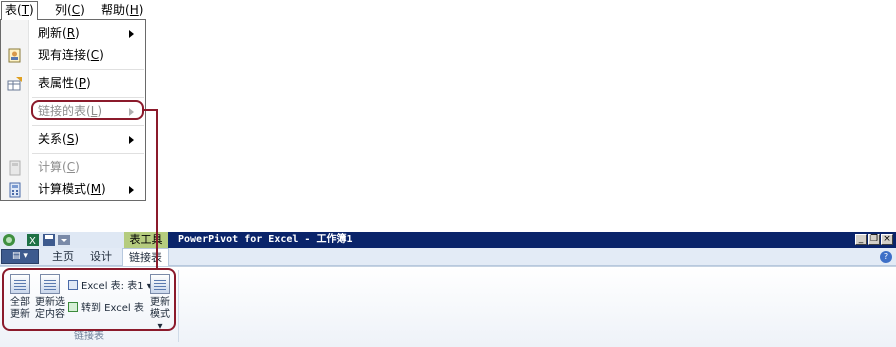 This screenshot has width=896, height=347. I want to click on refresh-label: 刷新(, so click(52, 33).